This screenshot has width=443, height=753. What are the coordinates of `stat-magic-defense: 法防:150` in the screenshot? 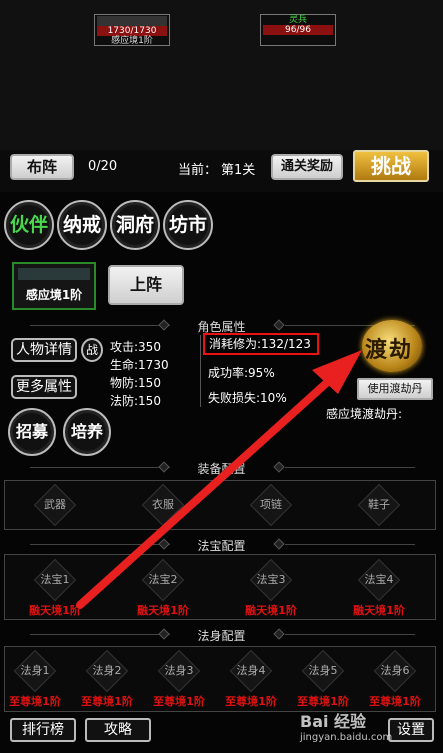 It's located at (135, 401).